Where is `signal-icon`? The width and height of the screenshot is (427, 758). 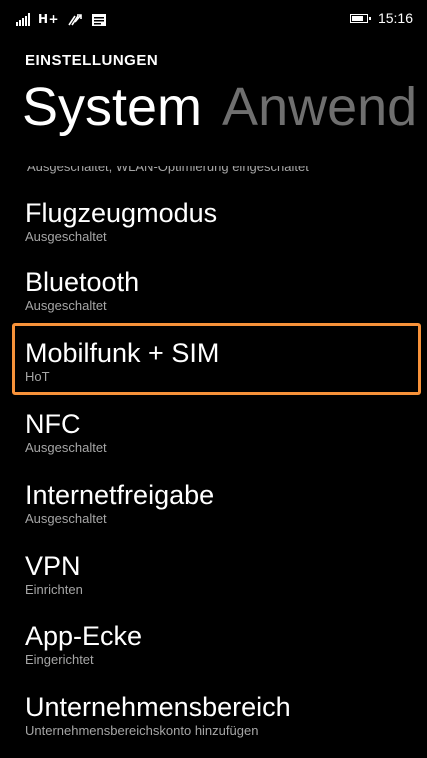
signal-icon is located at coordinates (23, 19).